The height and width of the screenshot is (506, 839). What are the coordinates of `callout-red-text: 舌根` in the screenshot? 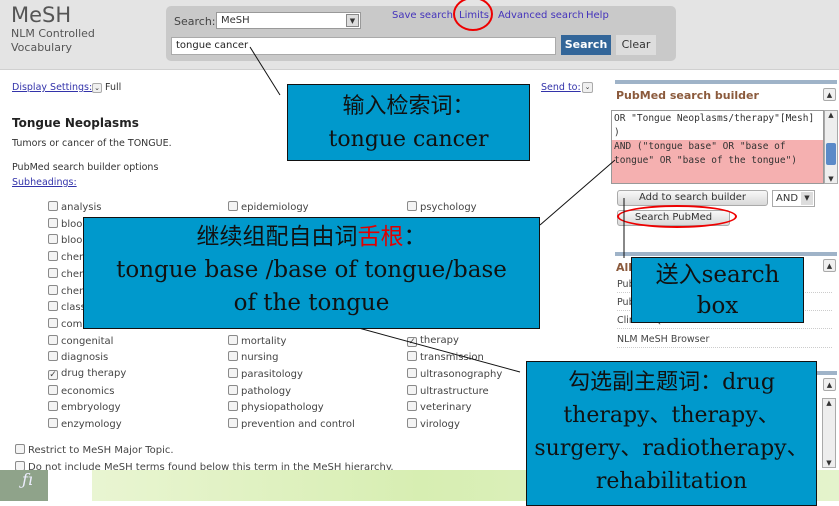 It's located at (380, 237).